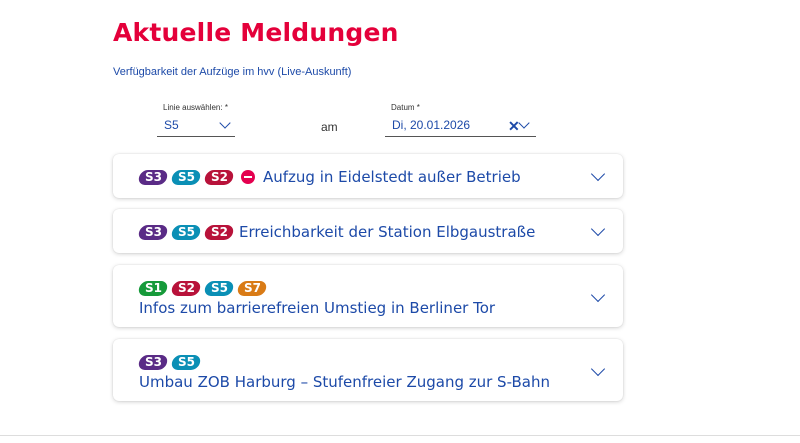  Describe the element at coordinates (248, 177) in the screenshot. I see `no-entry-icon` at that location.